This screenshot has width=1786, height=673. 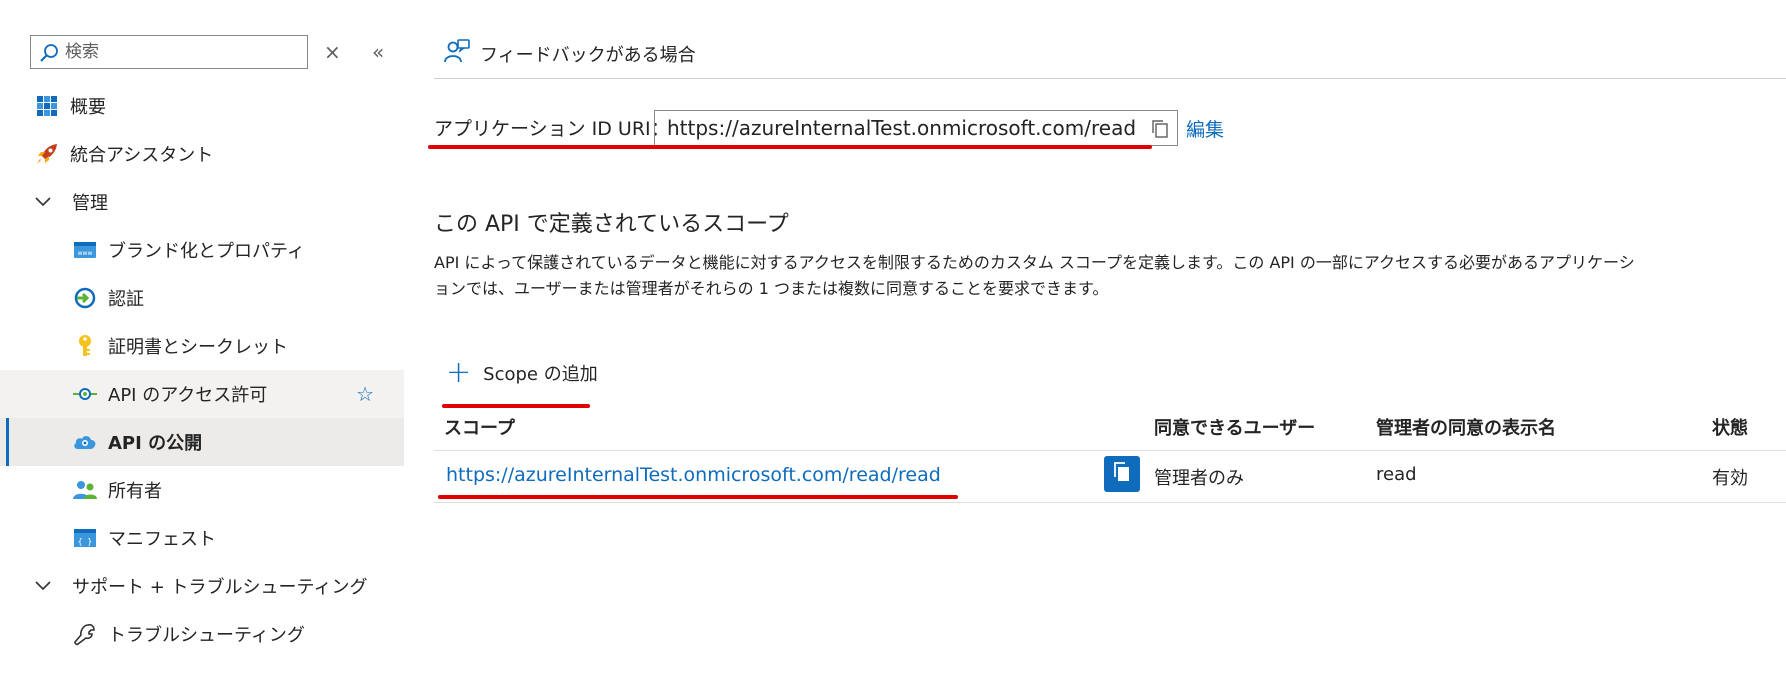 I want to click on edit-link: 編集, so click(x=1205, y=128).